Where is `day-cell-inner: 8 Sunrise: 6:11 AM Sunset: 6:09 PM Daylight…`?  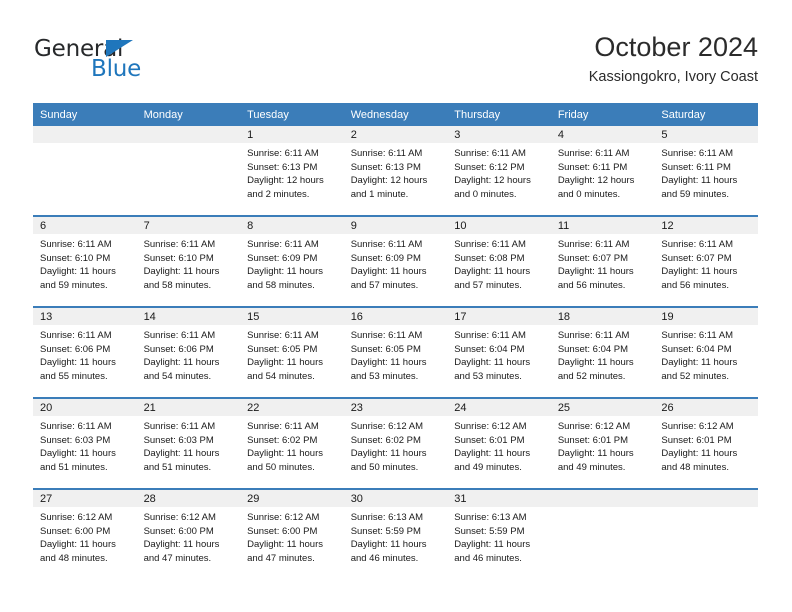
day-cell-inner: 8 Sunrise: 6:11 AM Sunset: 6:09 PM Daylight… is located at coordinates (292, 261).